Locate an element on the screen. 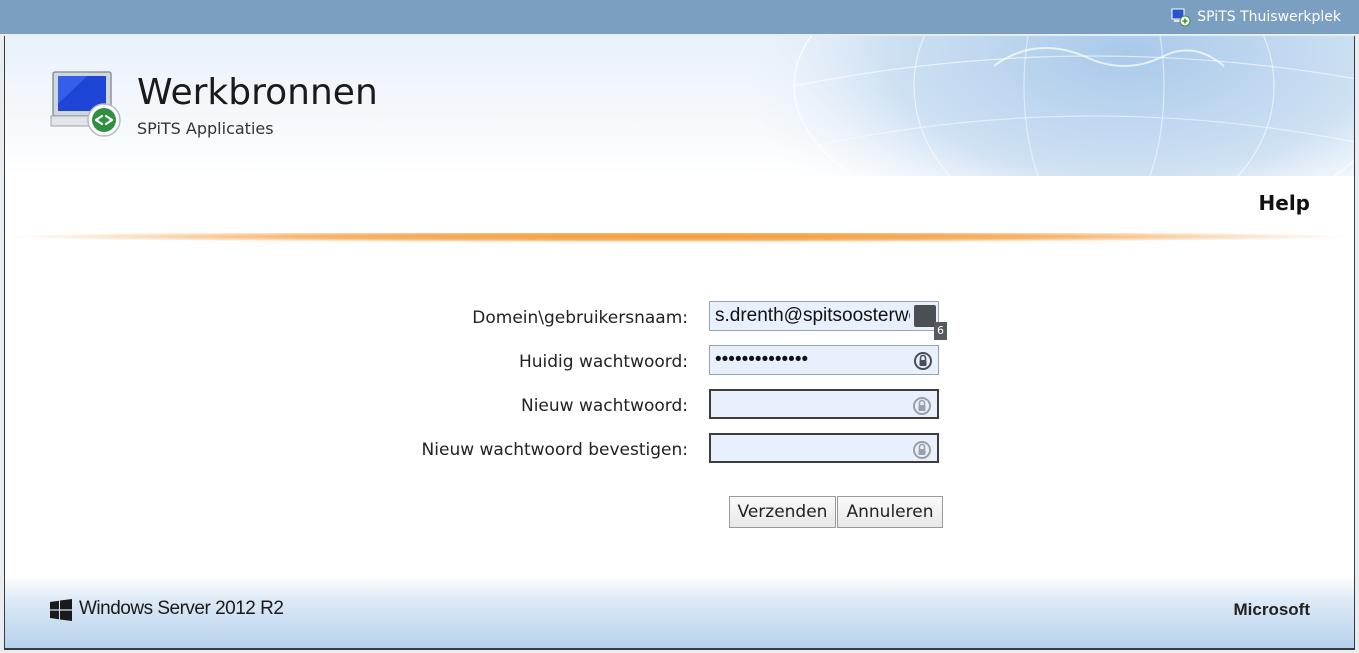 The height and width of the screenshot is (653, 1359). username-label: Domein\gebruikersnaam: is located at coordinates (580, 318).